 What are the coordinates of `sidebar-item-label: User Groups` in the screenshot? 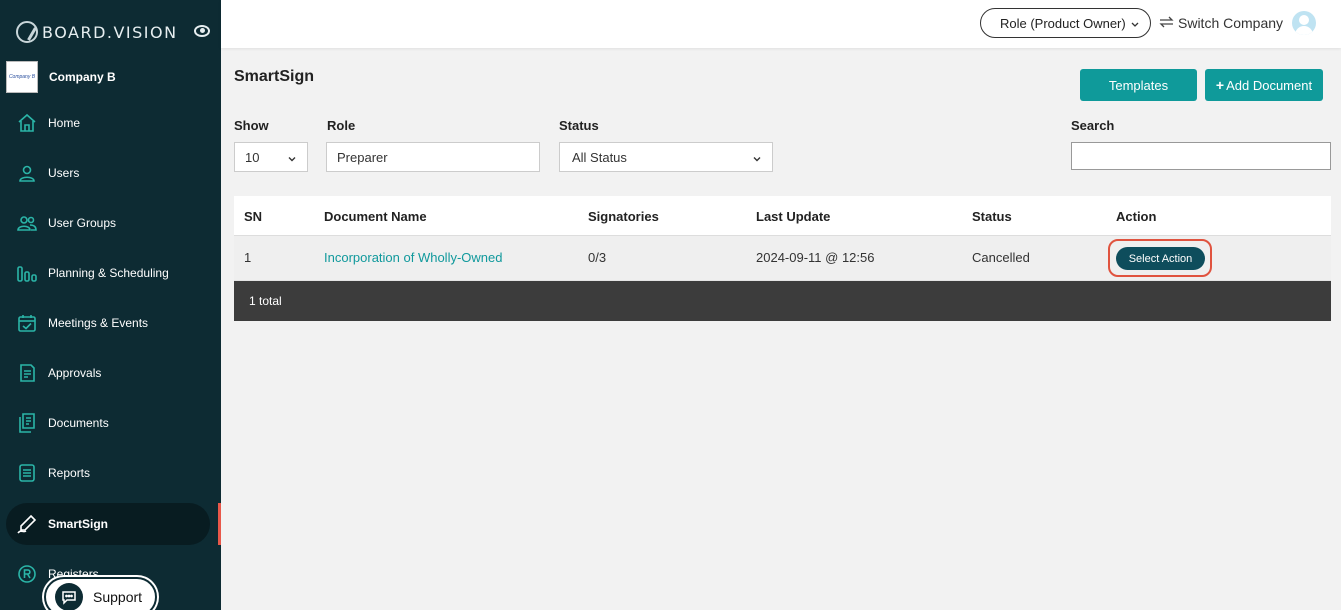 It's located at (82, 223).